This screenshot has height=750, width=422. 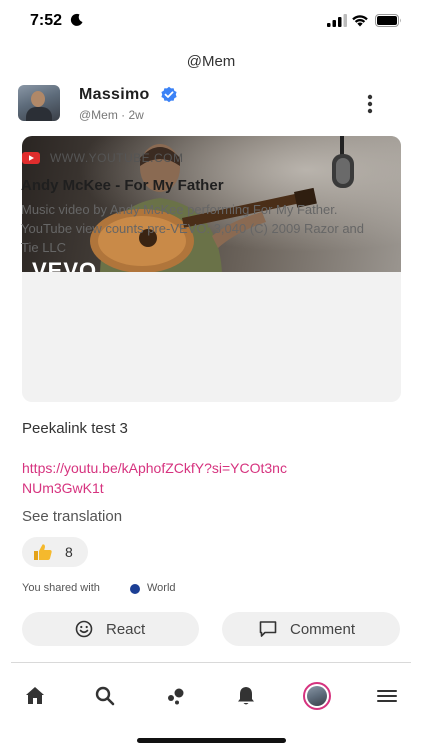 I want to click on react-button: React, so click(x=110, y=629).